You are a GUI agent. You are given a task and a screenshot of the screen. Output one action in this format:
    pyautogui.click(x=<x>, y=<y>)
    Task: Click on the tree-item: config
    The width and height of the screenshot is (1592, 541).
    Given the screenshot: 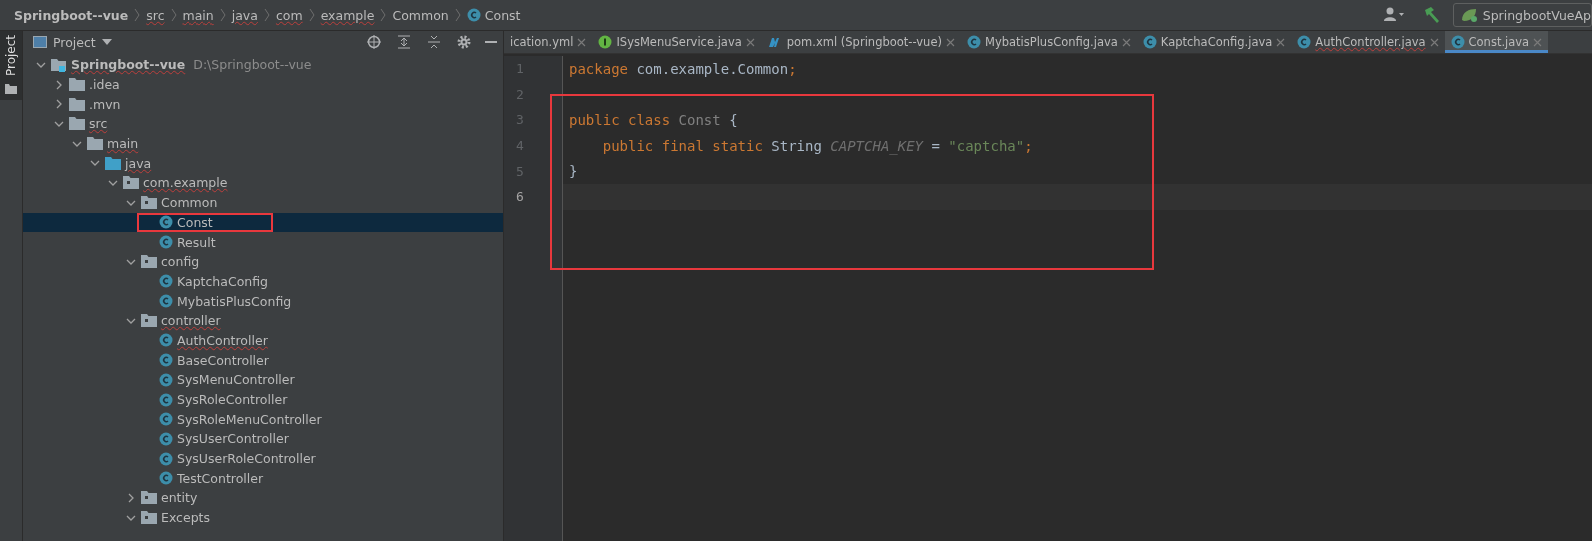 What is the action you would take?
    pyautogui.click(x=263, y=261)
    